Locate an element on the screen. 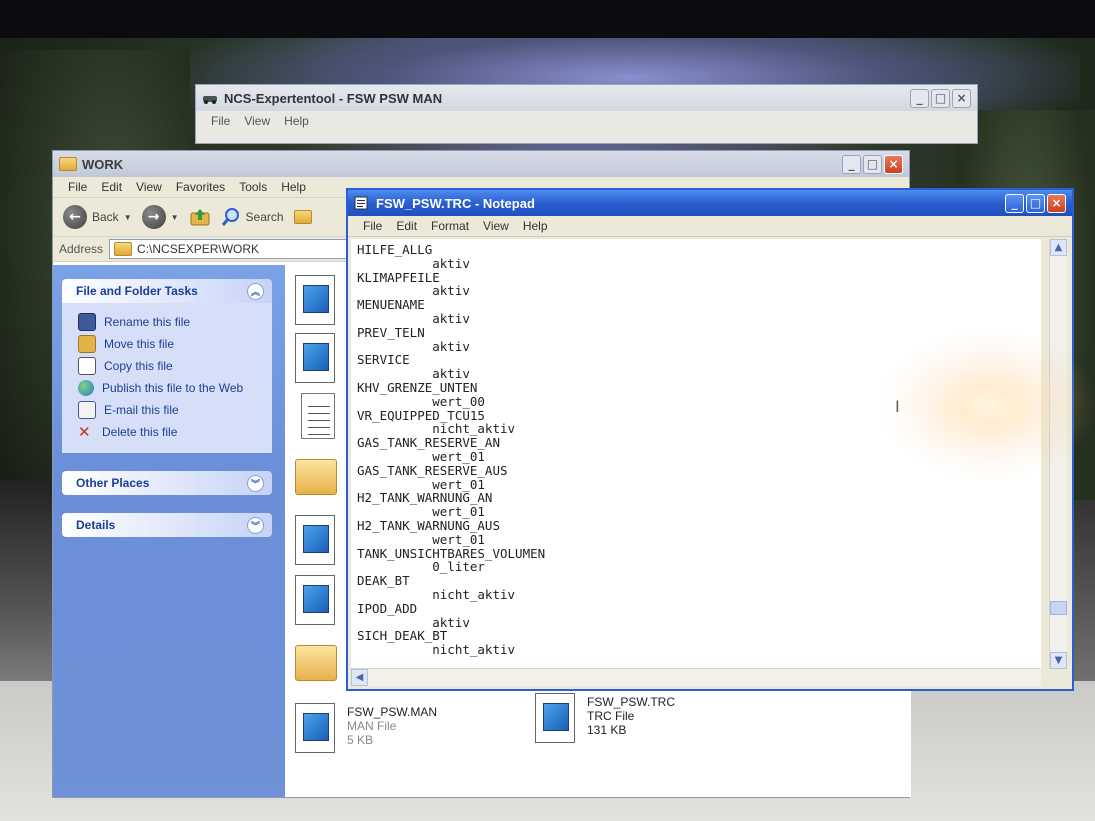 Image resolution: width=1095 pixels, height=821 pixels. scroll-thumb is located at coordinates (1058, 608).